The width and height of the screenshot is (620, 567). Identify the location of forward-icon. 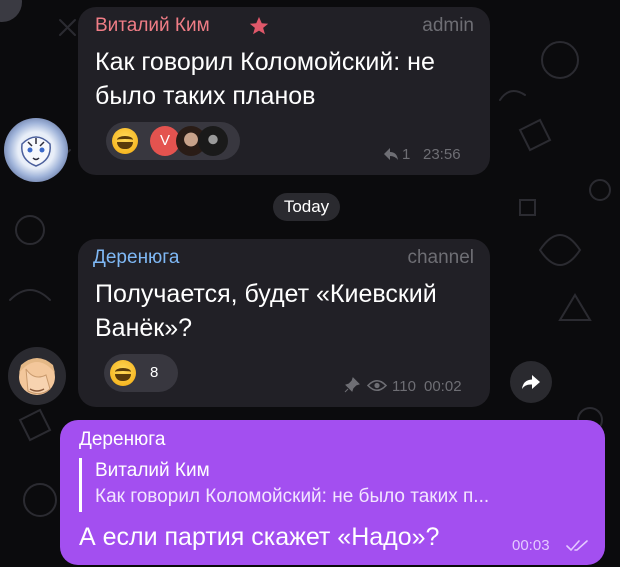
(531, 382).